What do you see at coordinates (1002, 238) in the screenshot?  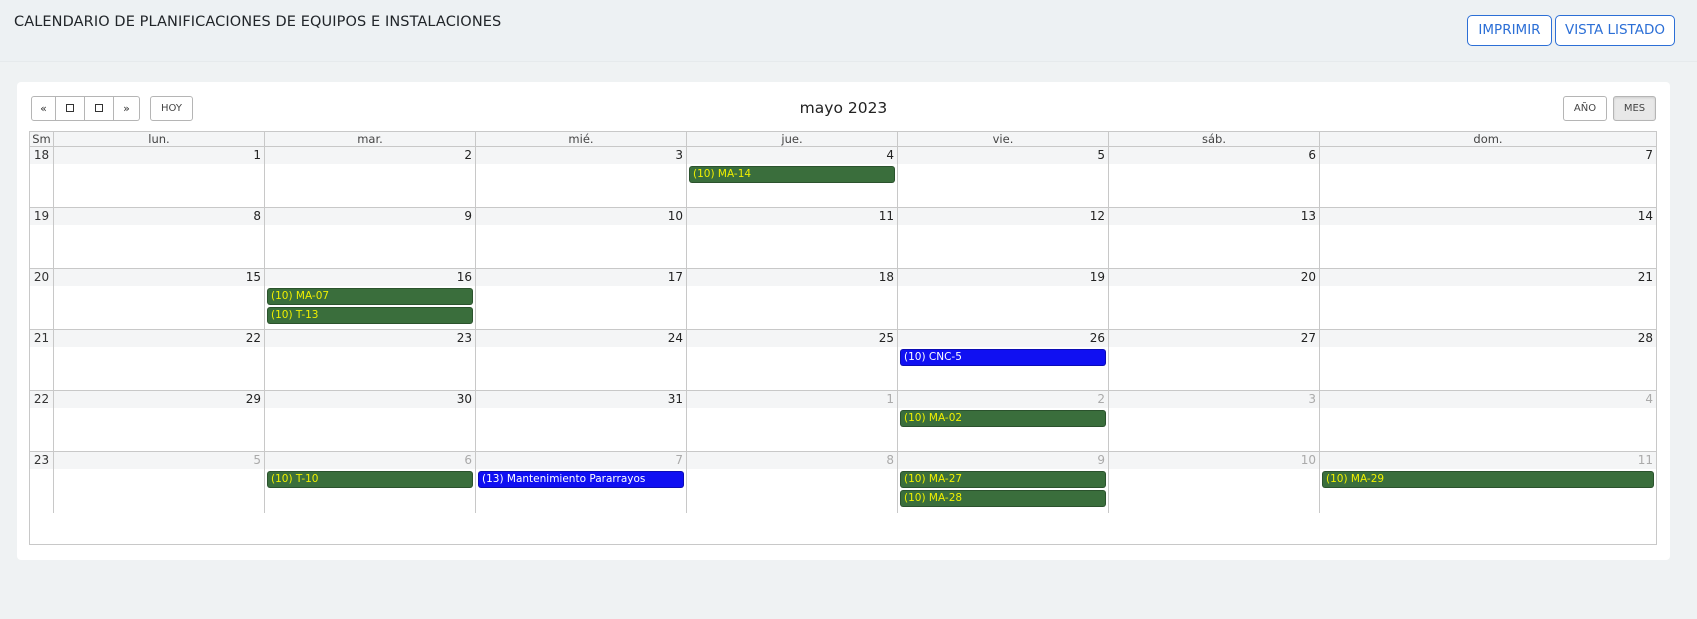 I see `day-cell: 12` at bounding box center [1002, 238].